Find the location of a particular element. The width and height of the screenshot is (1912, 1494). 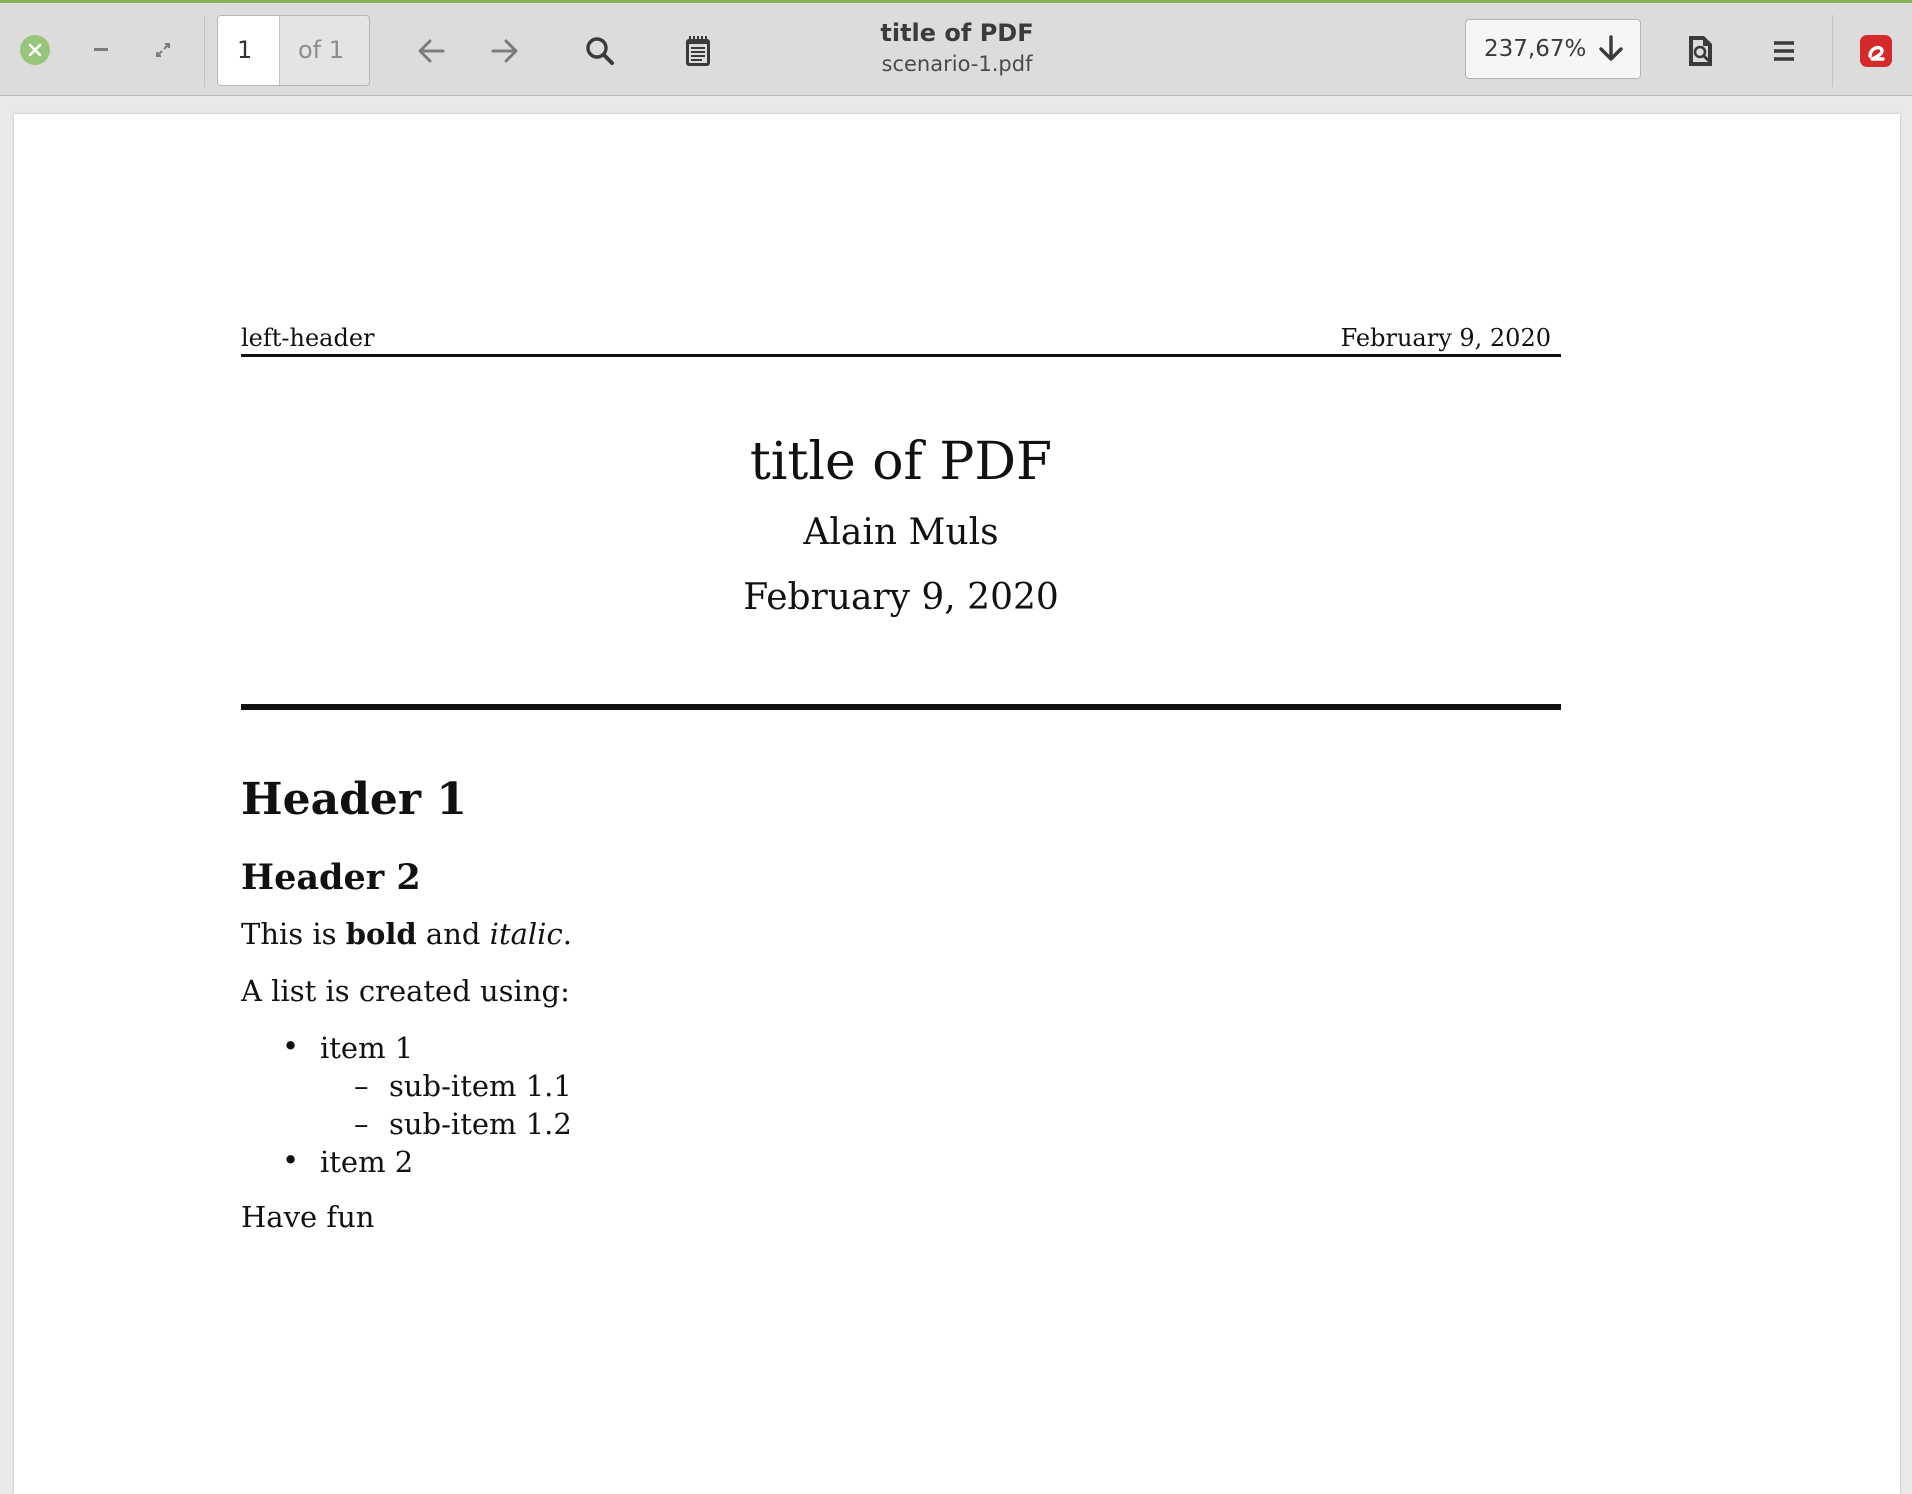

sublist-item: sub-item 1.2 is located at coordinates (480, 1124).